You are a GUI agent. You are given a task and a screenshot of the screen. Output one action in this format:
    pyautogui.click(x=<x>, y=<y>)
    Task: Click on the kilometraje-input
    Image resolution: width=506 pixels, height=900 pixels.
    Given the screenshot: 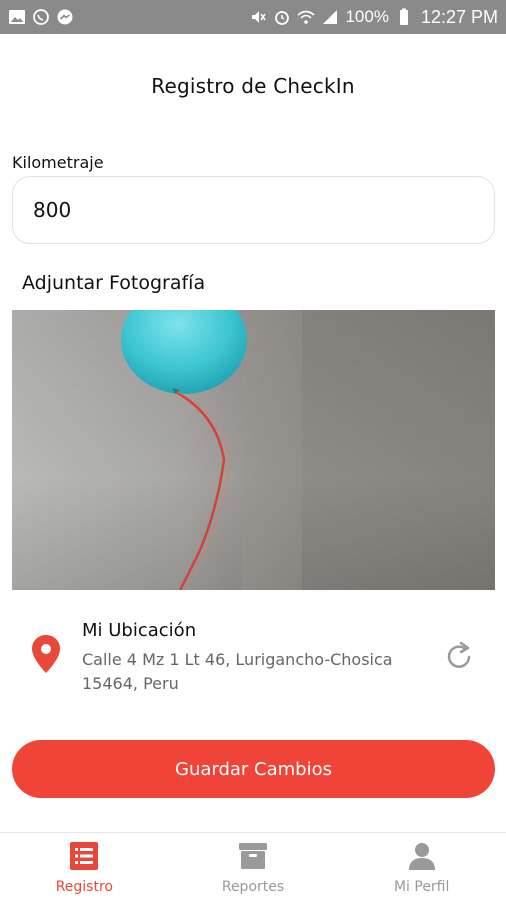 What is the action you would take?
    pyautogui.click(x=253, y=210)
    